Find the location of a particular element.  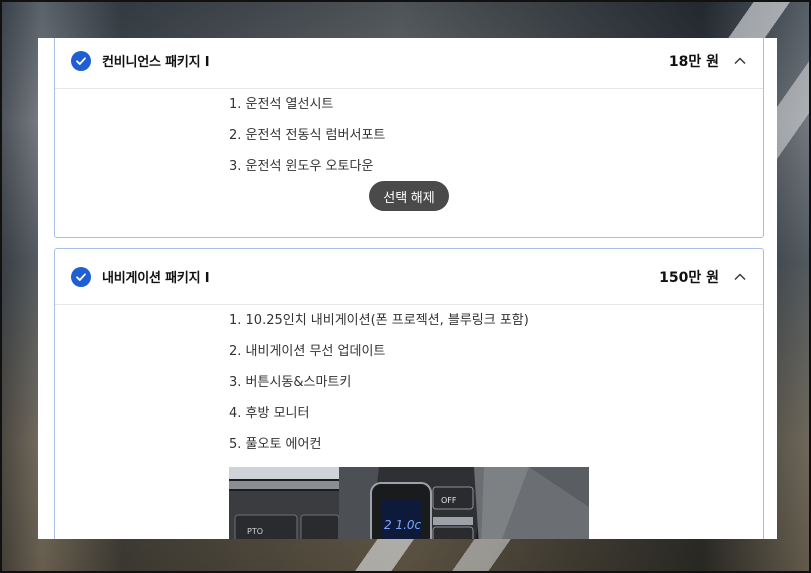

list-item: 4. 후방 모니터 is located at coordinates (269, 413).